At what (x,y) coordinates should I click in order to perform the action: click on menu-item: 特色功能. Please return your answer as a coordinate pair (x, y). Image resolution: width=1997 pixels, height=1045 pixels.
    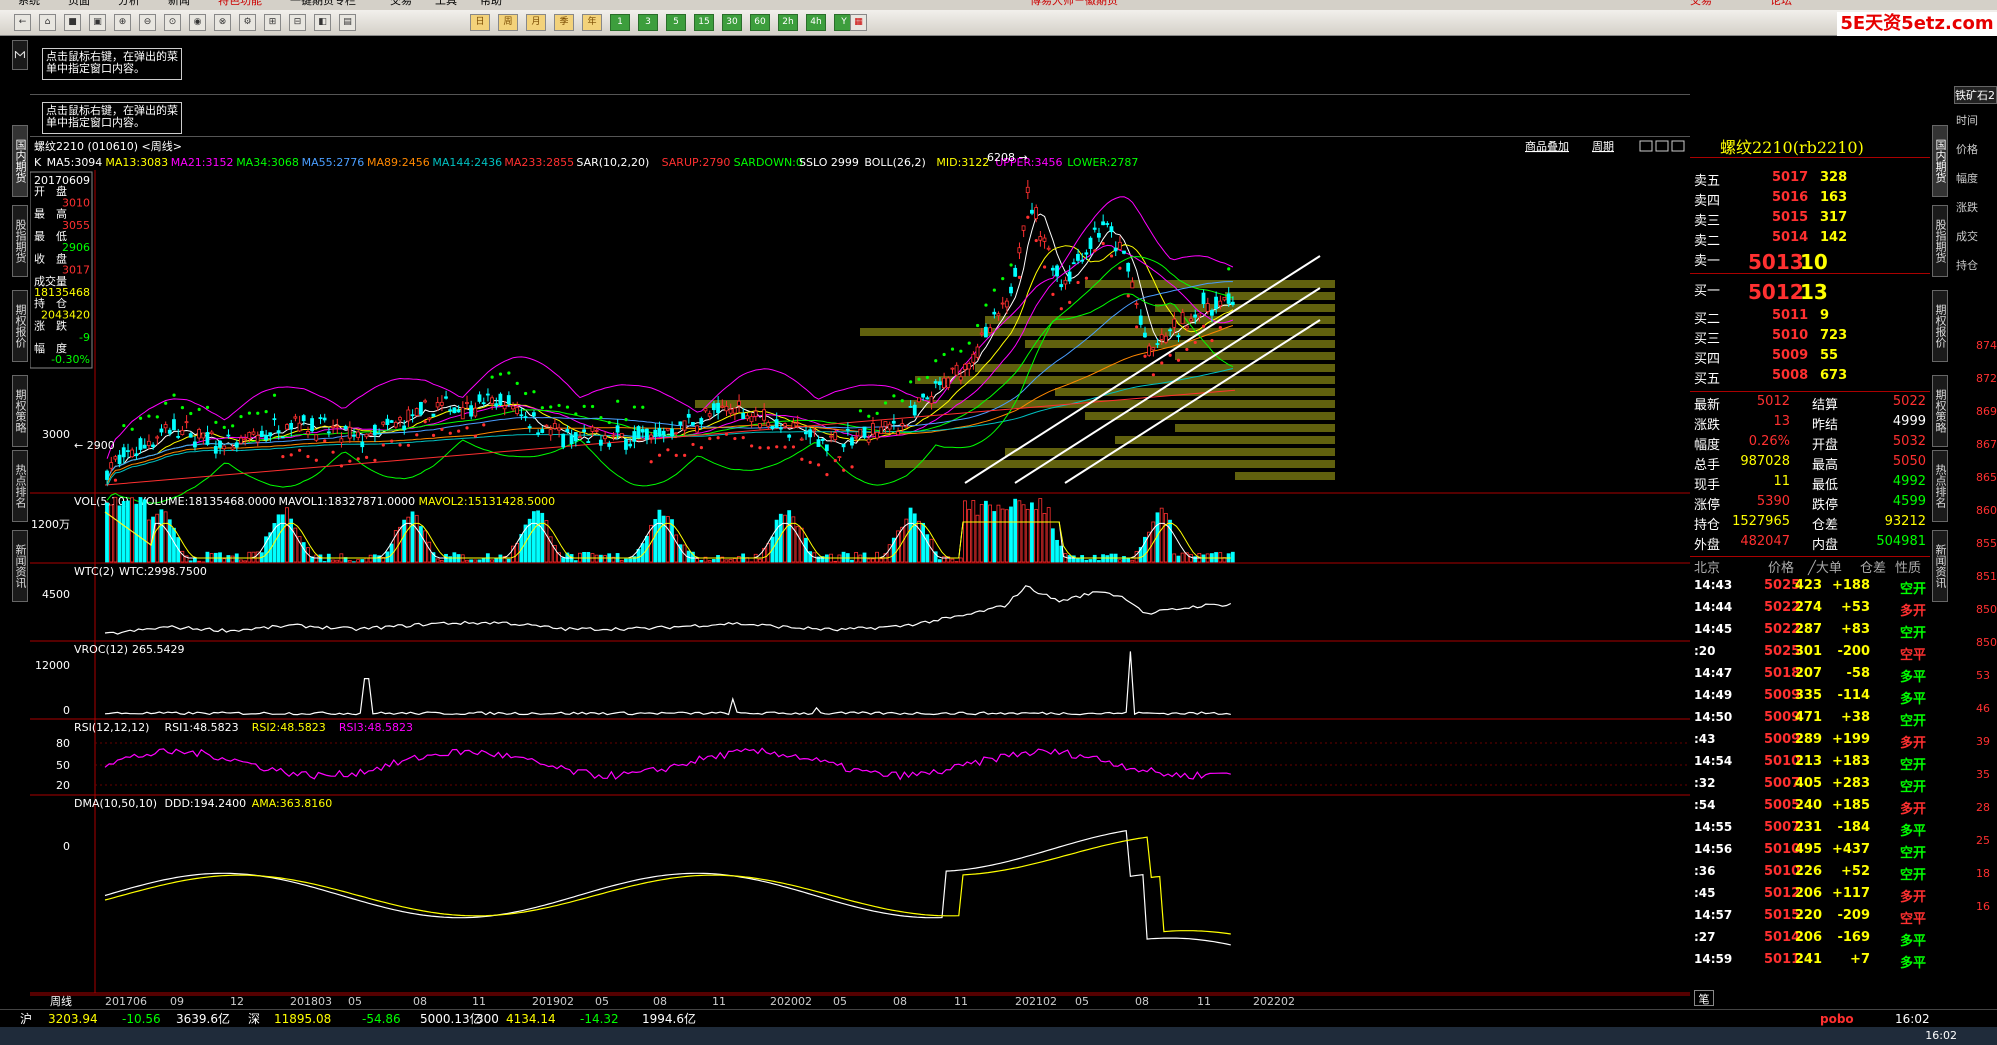
    Looking at the image, I should click on (240, 3).